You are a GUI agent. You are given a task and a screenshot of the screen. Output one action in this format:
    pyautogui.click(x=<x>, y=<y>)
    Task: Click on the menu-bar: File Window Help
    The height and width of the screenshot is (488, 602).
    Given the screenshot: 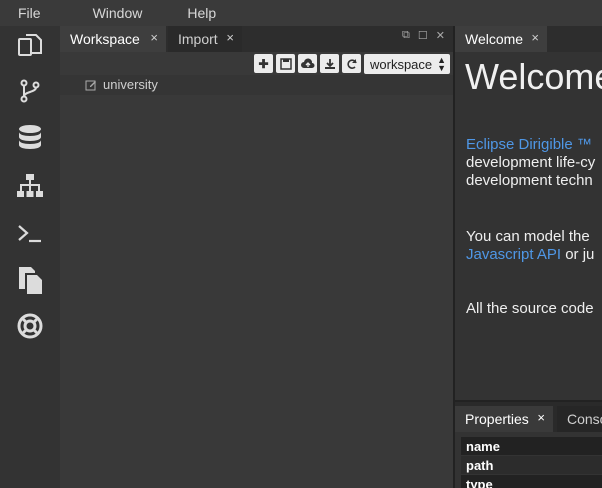 What is the action you would take?
    pyautogui.click(x=301, y=13)
    